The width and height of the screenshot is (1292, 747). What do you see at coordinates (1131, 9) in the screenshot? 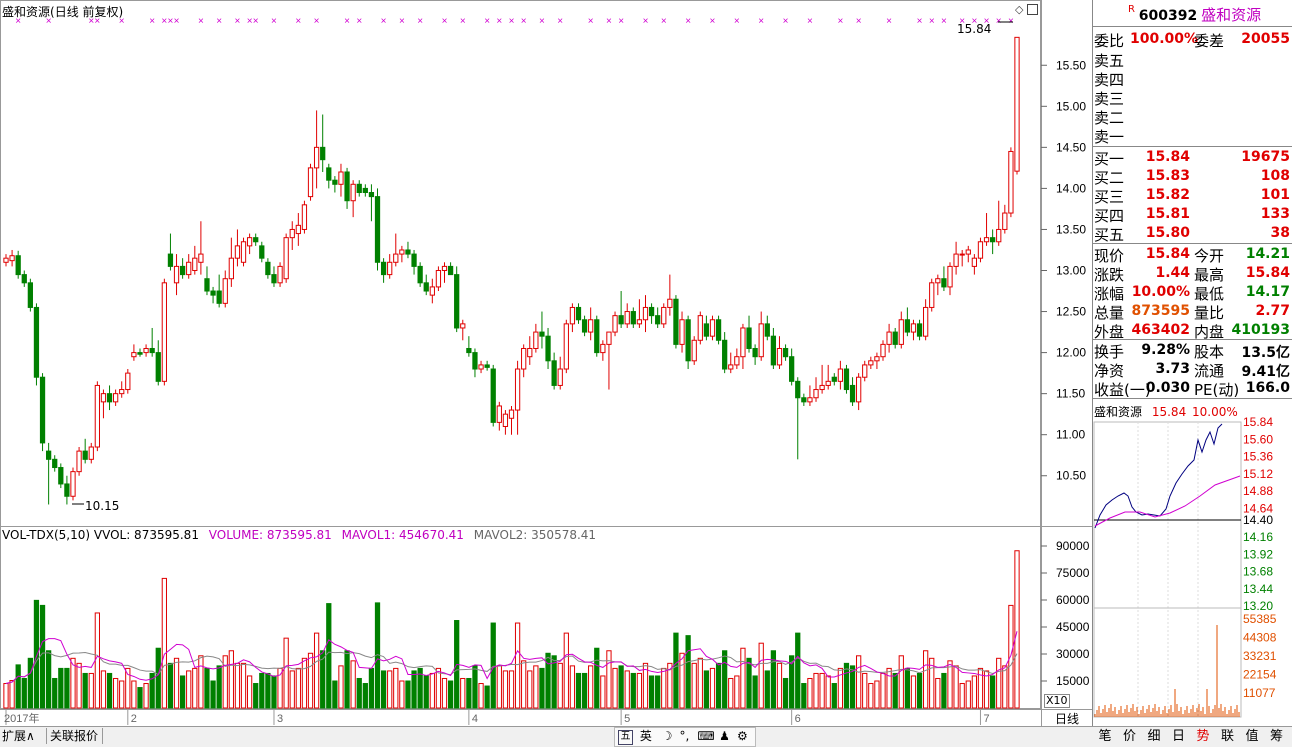
I see `r-badge: R` at bounding box center [1131, 9].